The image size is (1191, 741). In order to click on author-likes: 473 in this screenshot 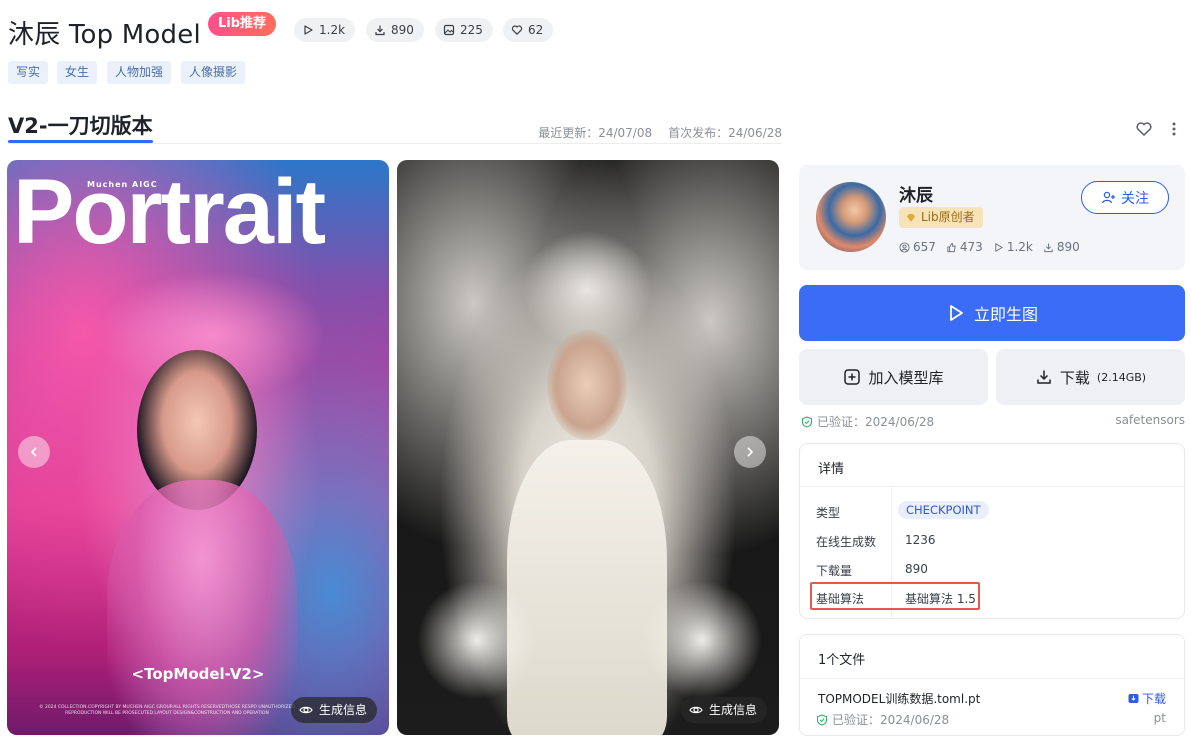, I will do `click(964, 247)`.